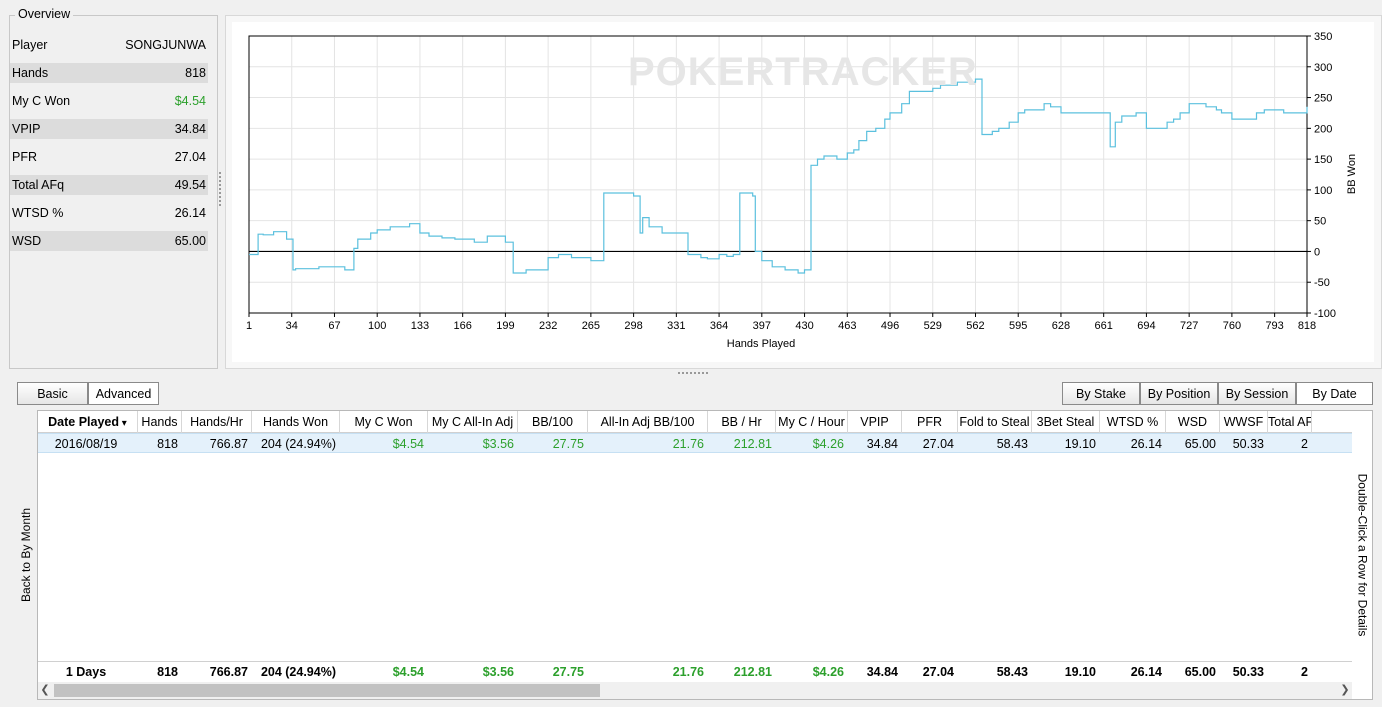 This screenshot has height=707, width=1382. What do you see at coordinates (1323, 68) in the screenshot?
I see `y-tick-label: 300` at bounding box center [1323, 68].